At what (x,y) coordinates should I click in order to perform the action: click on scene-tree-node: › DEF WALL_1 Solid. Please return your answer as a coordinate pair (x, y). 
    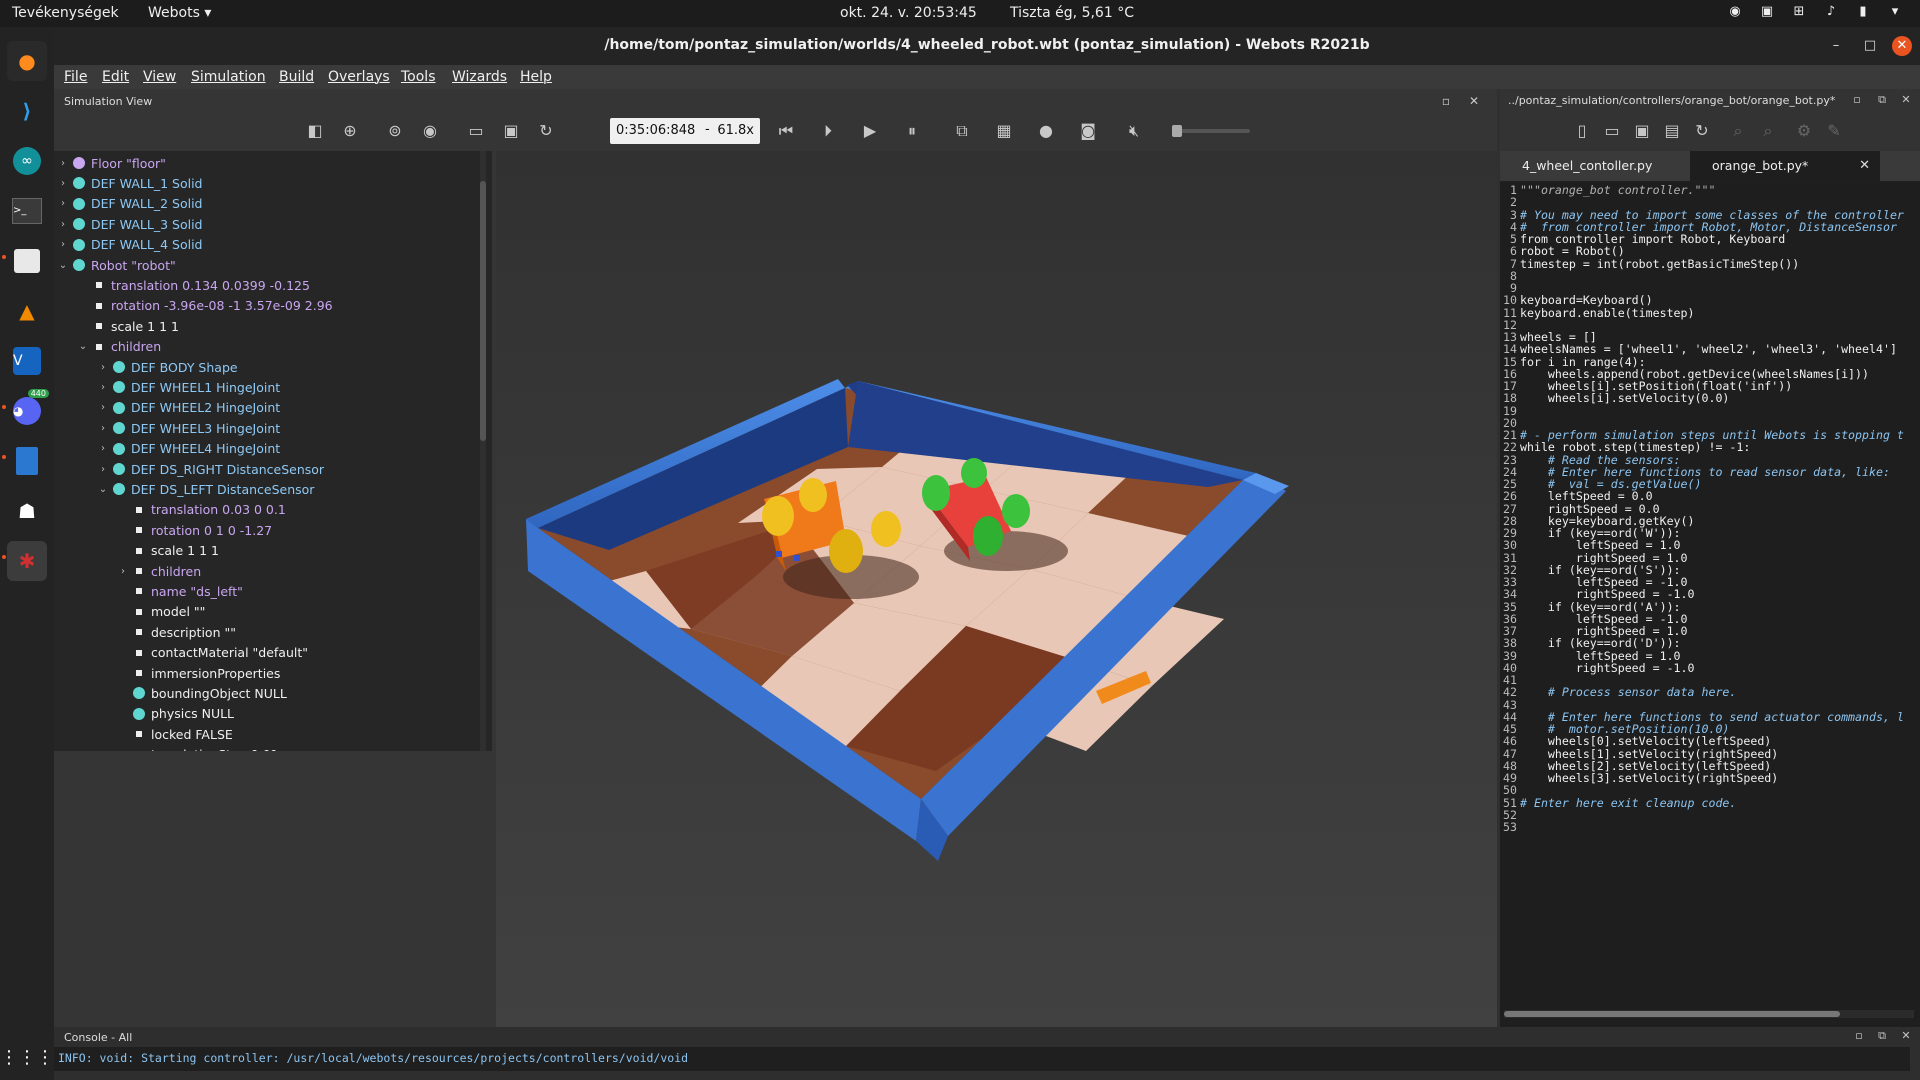
    Looking at the image, I should click on (129, 183).